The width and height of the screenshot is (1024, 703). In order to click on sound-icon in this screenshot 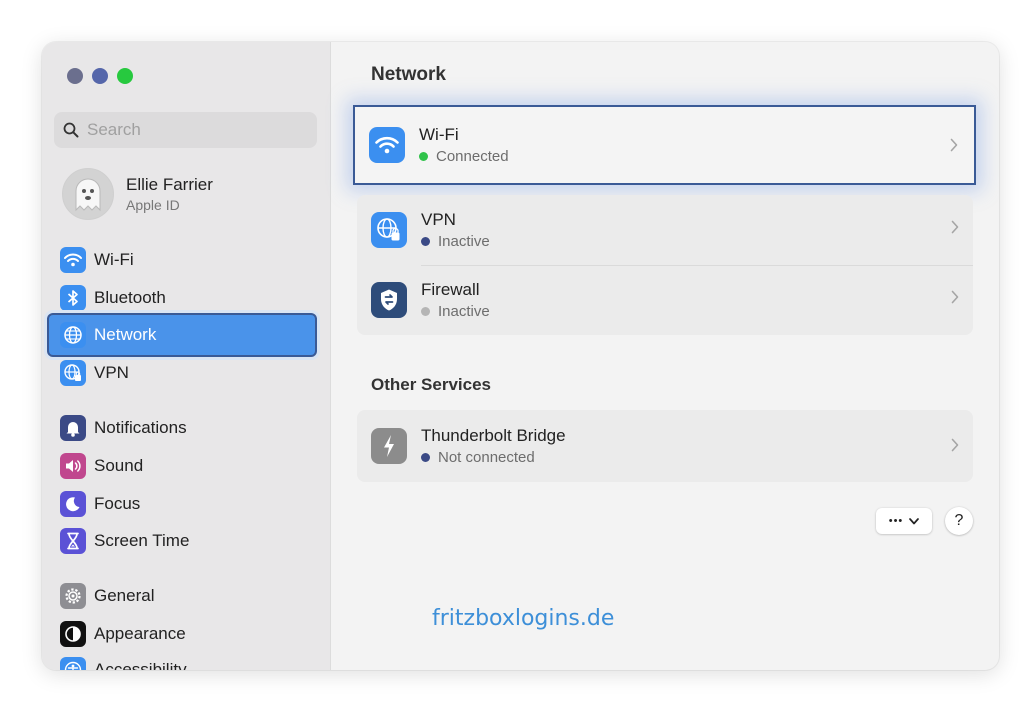, I will do `click(73, 466)`.